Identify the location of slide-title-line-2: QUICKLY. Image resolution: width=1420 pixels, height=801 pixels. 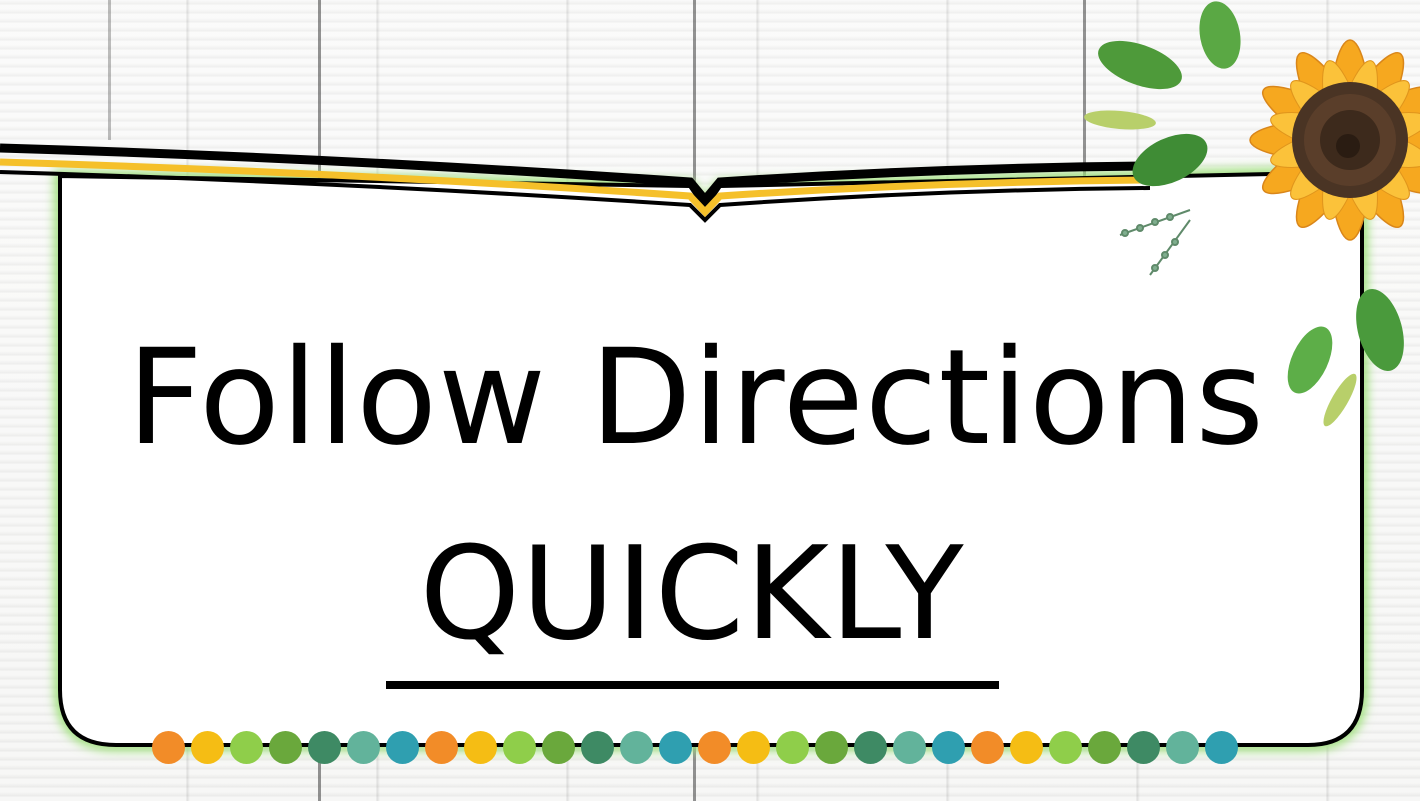
(692, 594).